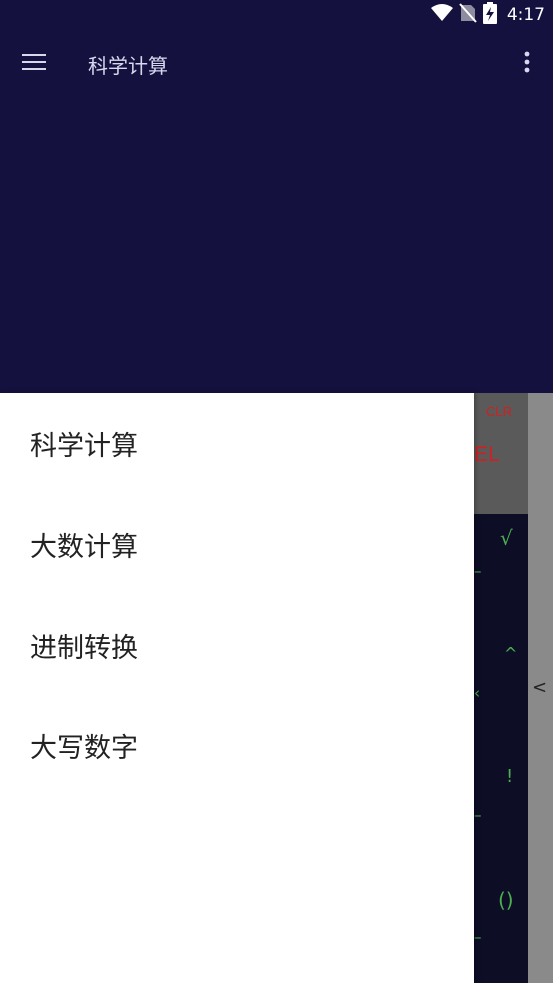 The height and width of the screenshot is (983, 553). Describe the element at coordinates (509, 776) in the screenshot. I see `factorial-key: !` at that location.